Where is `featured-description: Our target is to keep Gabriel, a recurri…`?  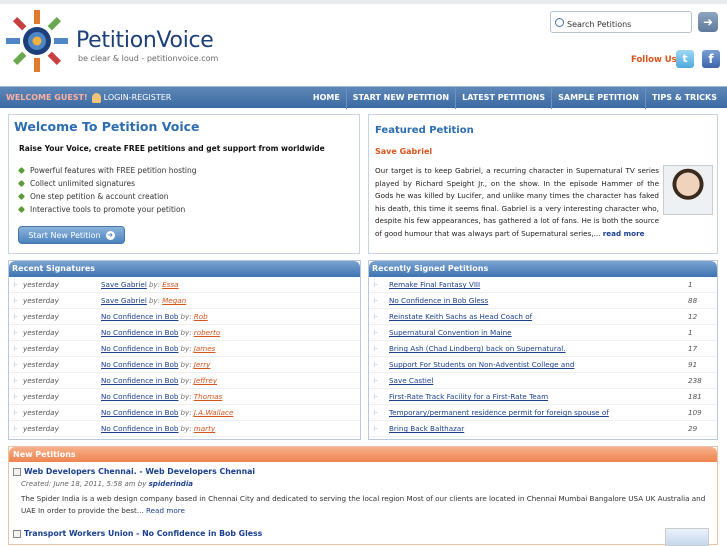 featured-description: Our target is to keep Gabriel, a recurri… is located at coordinates (544, 202).